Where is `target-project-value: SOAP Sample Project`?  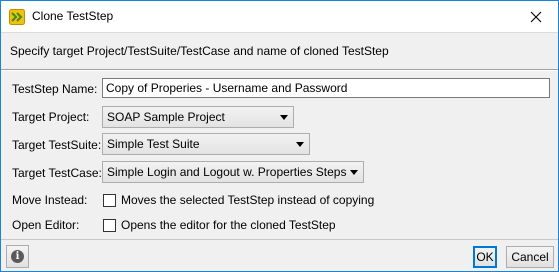 target-project-value: SOAP Sample Project is located at coordinates (166, 117).